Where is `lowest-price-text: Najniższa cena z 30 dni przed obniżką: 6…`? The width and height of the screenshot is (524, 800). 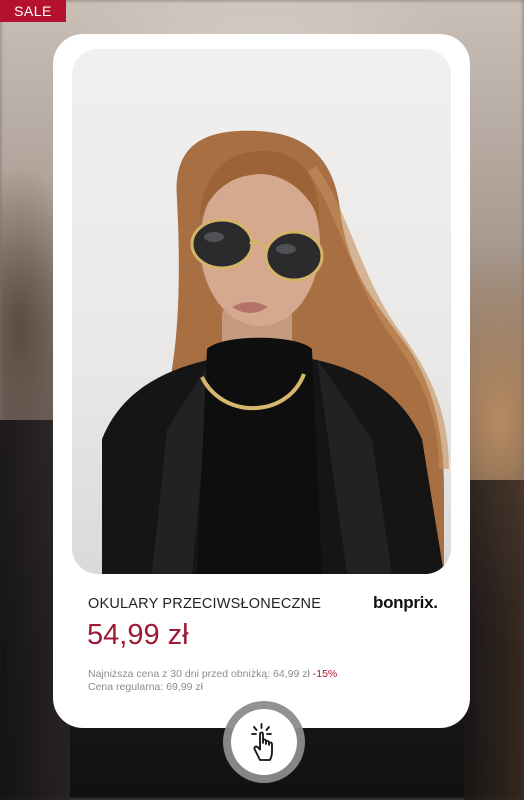
lowest-price-text: Najniższa cena z 30 dni przed obniżką: 6… is located at coordinates (199, 674).